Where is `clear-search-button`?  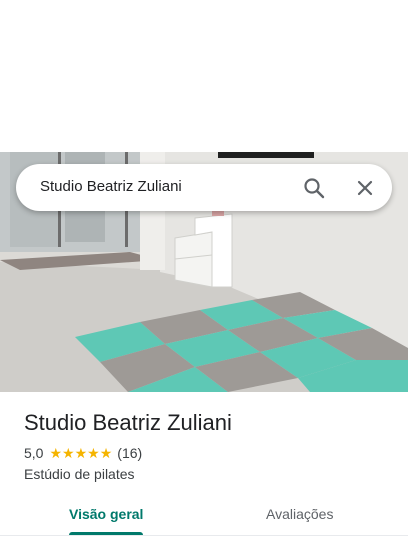
clear-search-button is located at coordinates (365, 188).